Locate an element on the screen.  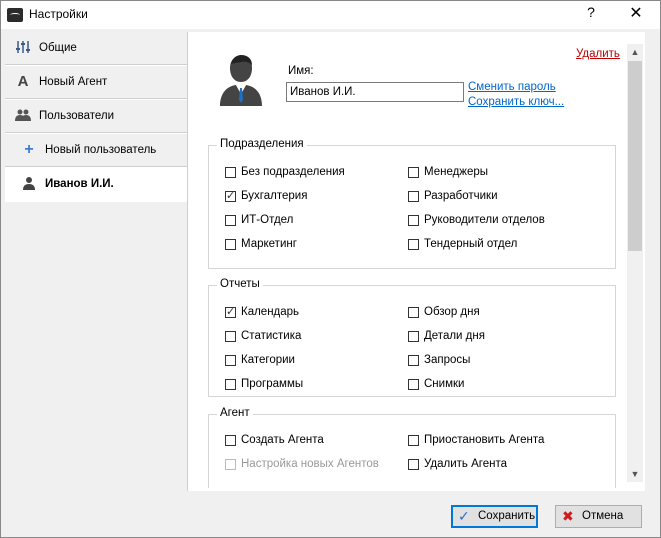
checkbox-label: Удалить Агента is located at coordinates (465, 464).